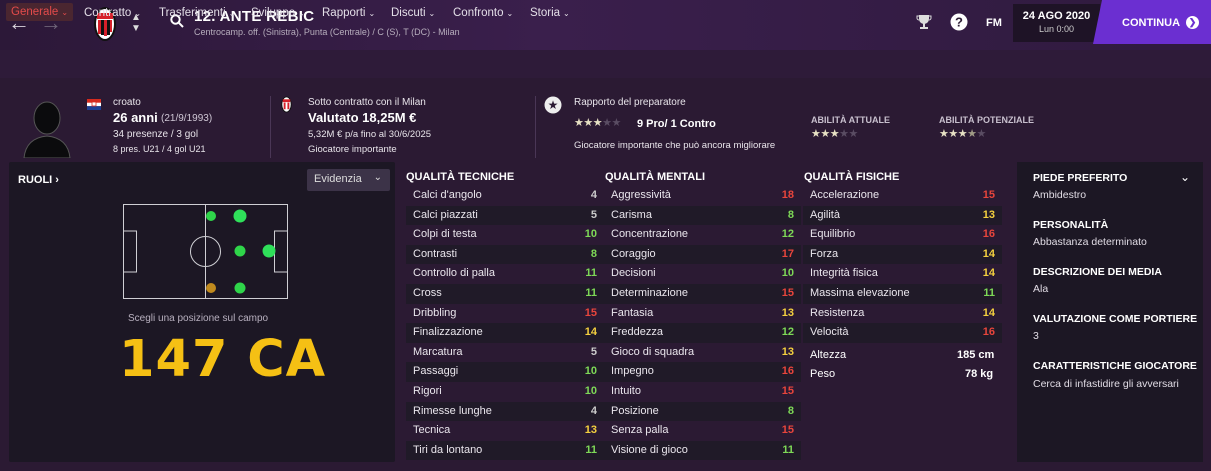  I want to click on roles-header: RUOLI ›, so click(38, 180).